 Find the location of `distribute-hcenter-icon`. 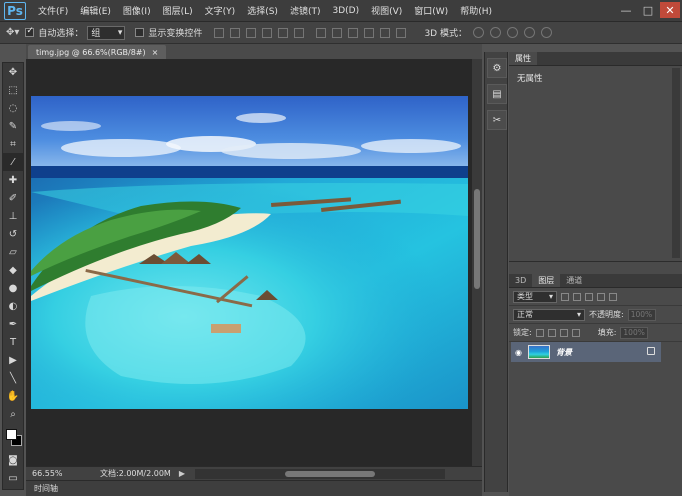

distribute-hcenter-icon is located at coordinates (385, 32).